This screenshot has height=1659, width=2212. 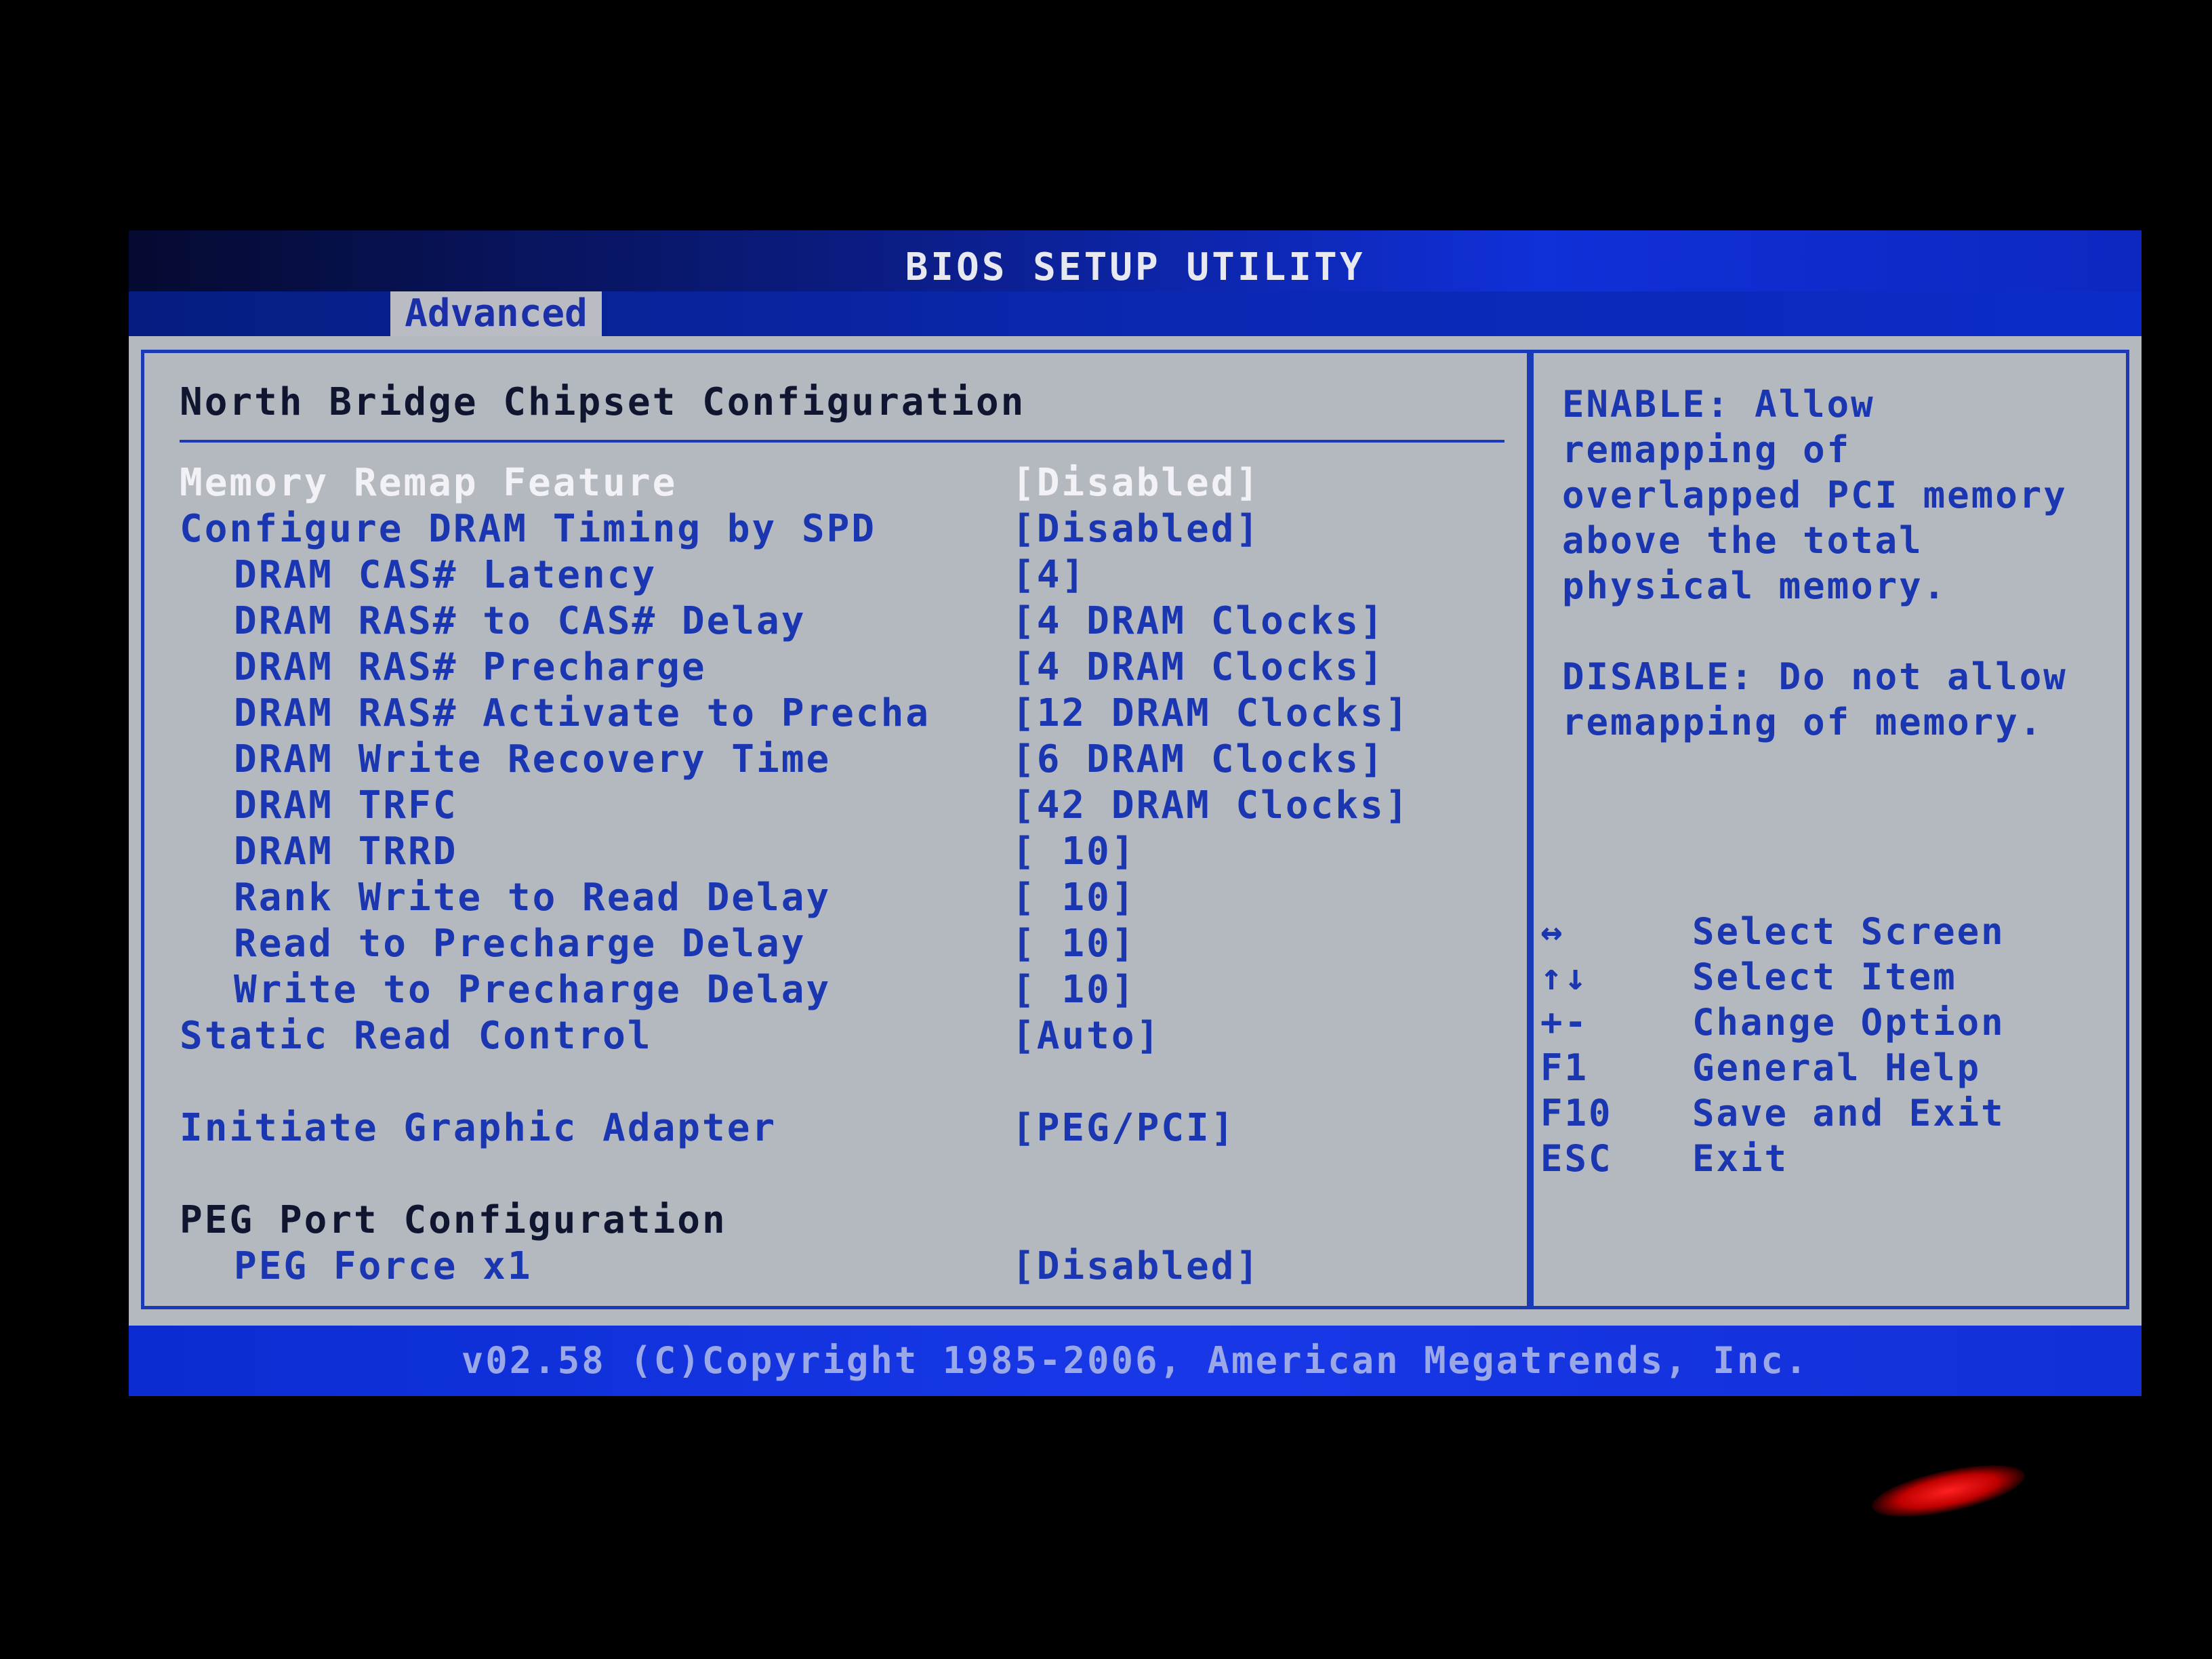 I want to click on setting-value: [6 DRAM Clocks], so click(x=1198, y=760).